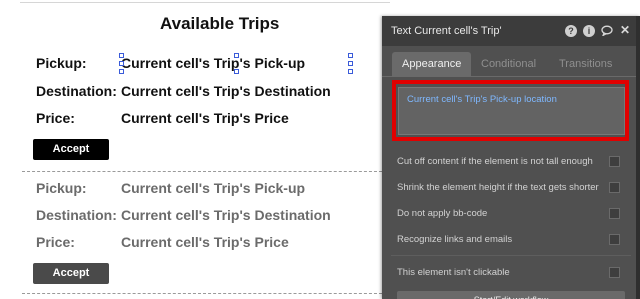 The image size is (640, 299). What do you see at coordinates (455, 239) in the screenshot?
I see `option-recognize-links: Recognize links and emails` at bounding box center [455, 239].